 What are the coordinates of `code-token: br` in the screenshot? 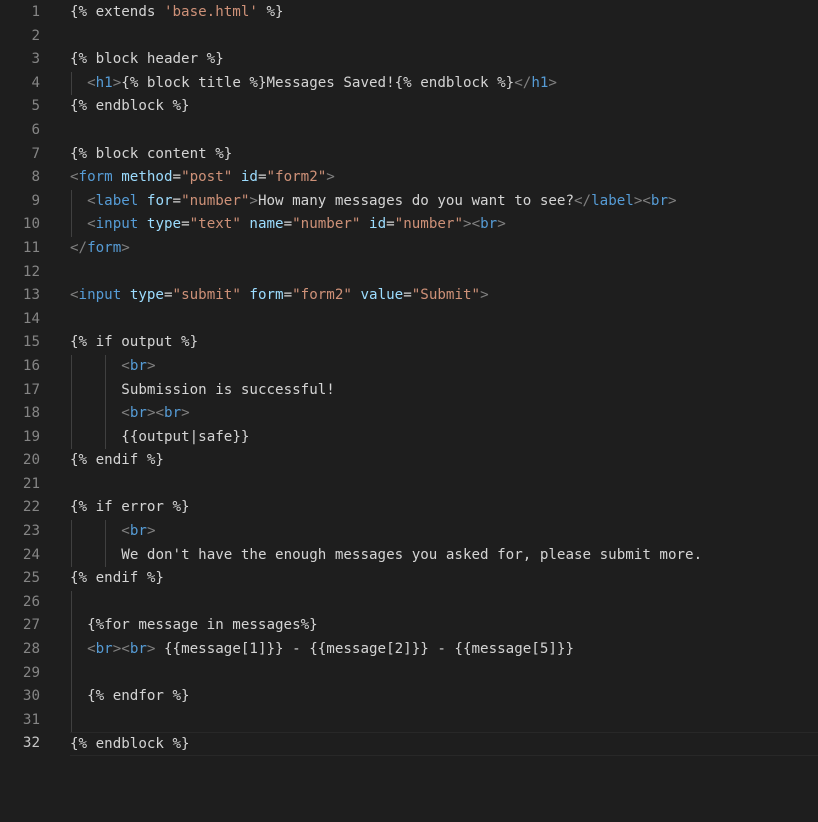 It's located at (489, 224).